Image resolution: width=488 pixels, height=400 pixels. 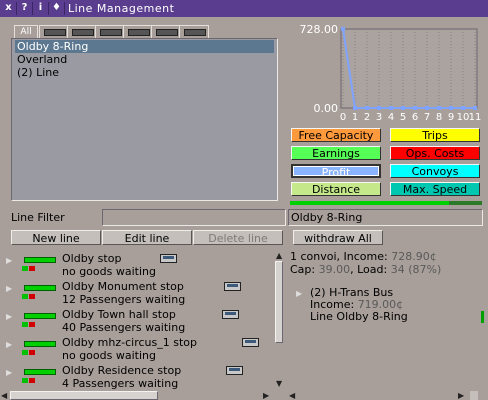 I want to click on x-tick-label: 11, so click(x=475, y=117).